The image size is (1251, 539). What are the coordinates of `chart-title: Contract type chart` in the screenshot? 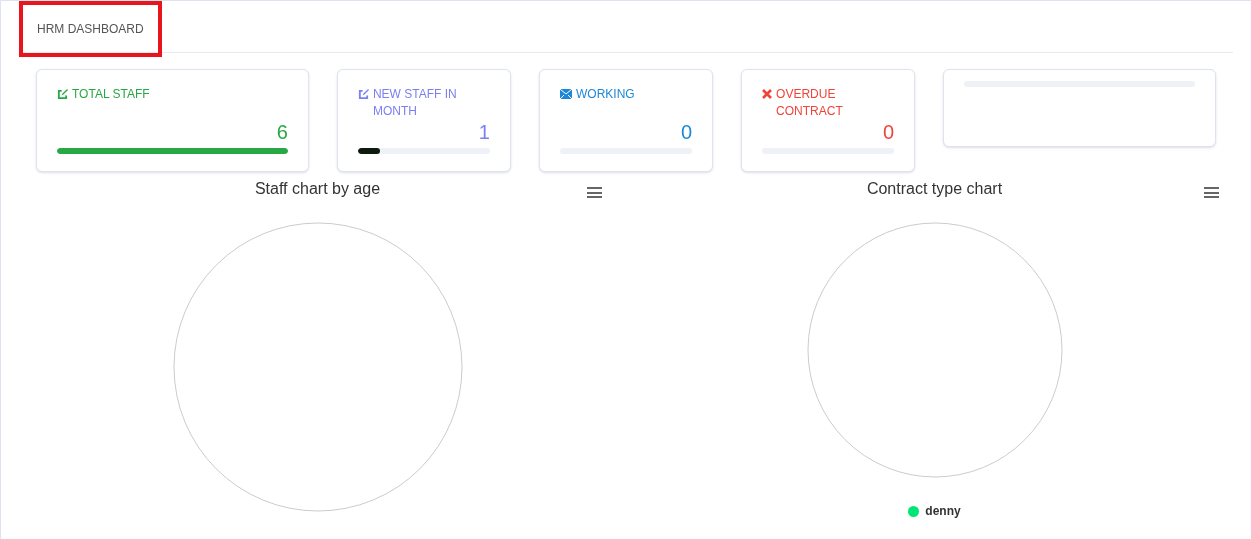 It's located at (934, 189).